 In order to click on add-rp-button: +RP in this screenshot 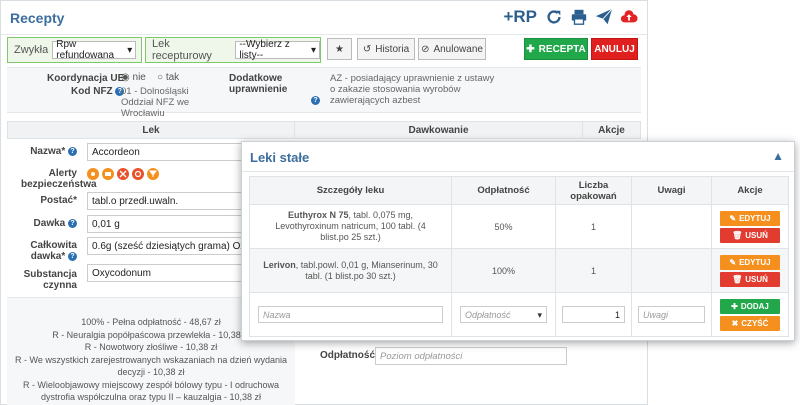, I will do `click(520, 17)`.